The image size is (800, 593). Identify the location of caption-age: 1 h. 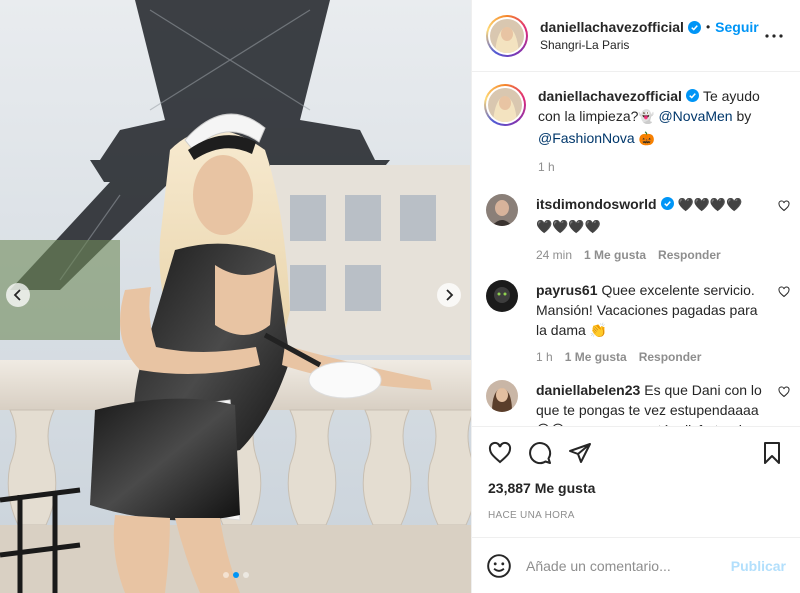
(546, 167).